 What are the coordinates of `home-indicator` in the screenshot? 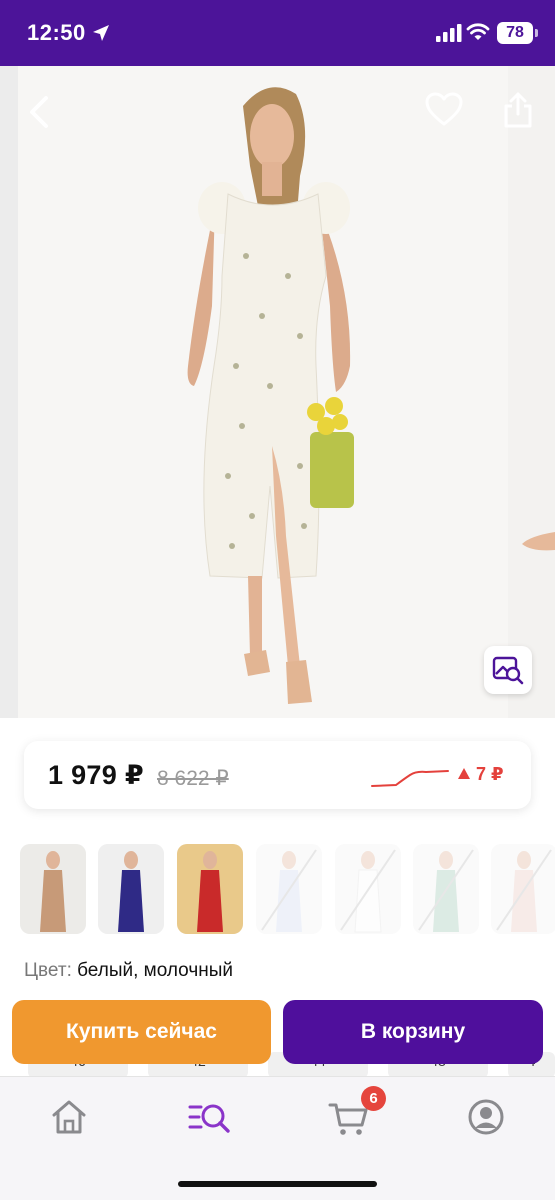 It's located at (277, 1184).